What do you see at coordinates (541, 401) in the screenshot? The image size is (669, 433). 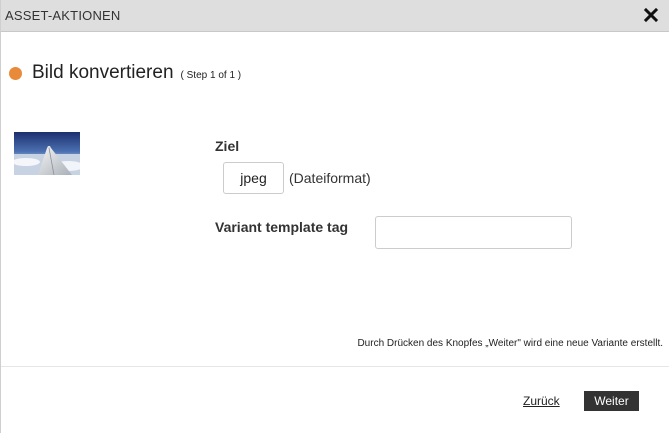 I see `back-link: Zurück` at bounding box center [541, 401].